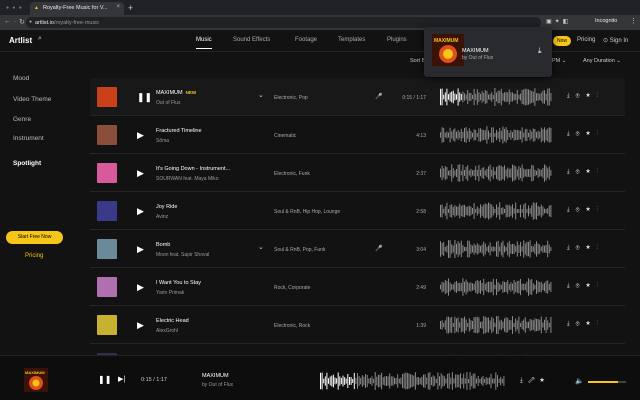 The height and width of the screenshot is (400, 640). Describe the element at coordinates (77, 8) in the screenshot. I see `browser-tab: ▲ Royalty-Free Music for V... ×` at that location.